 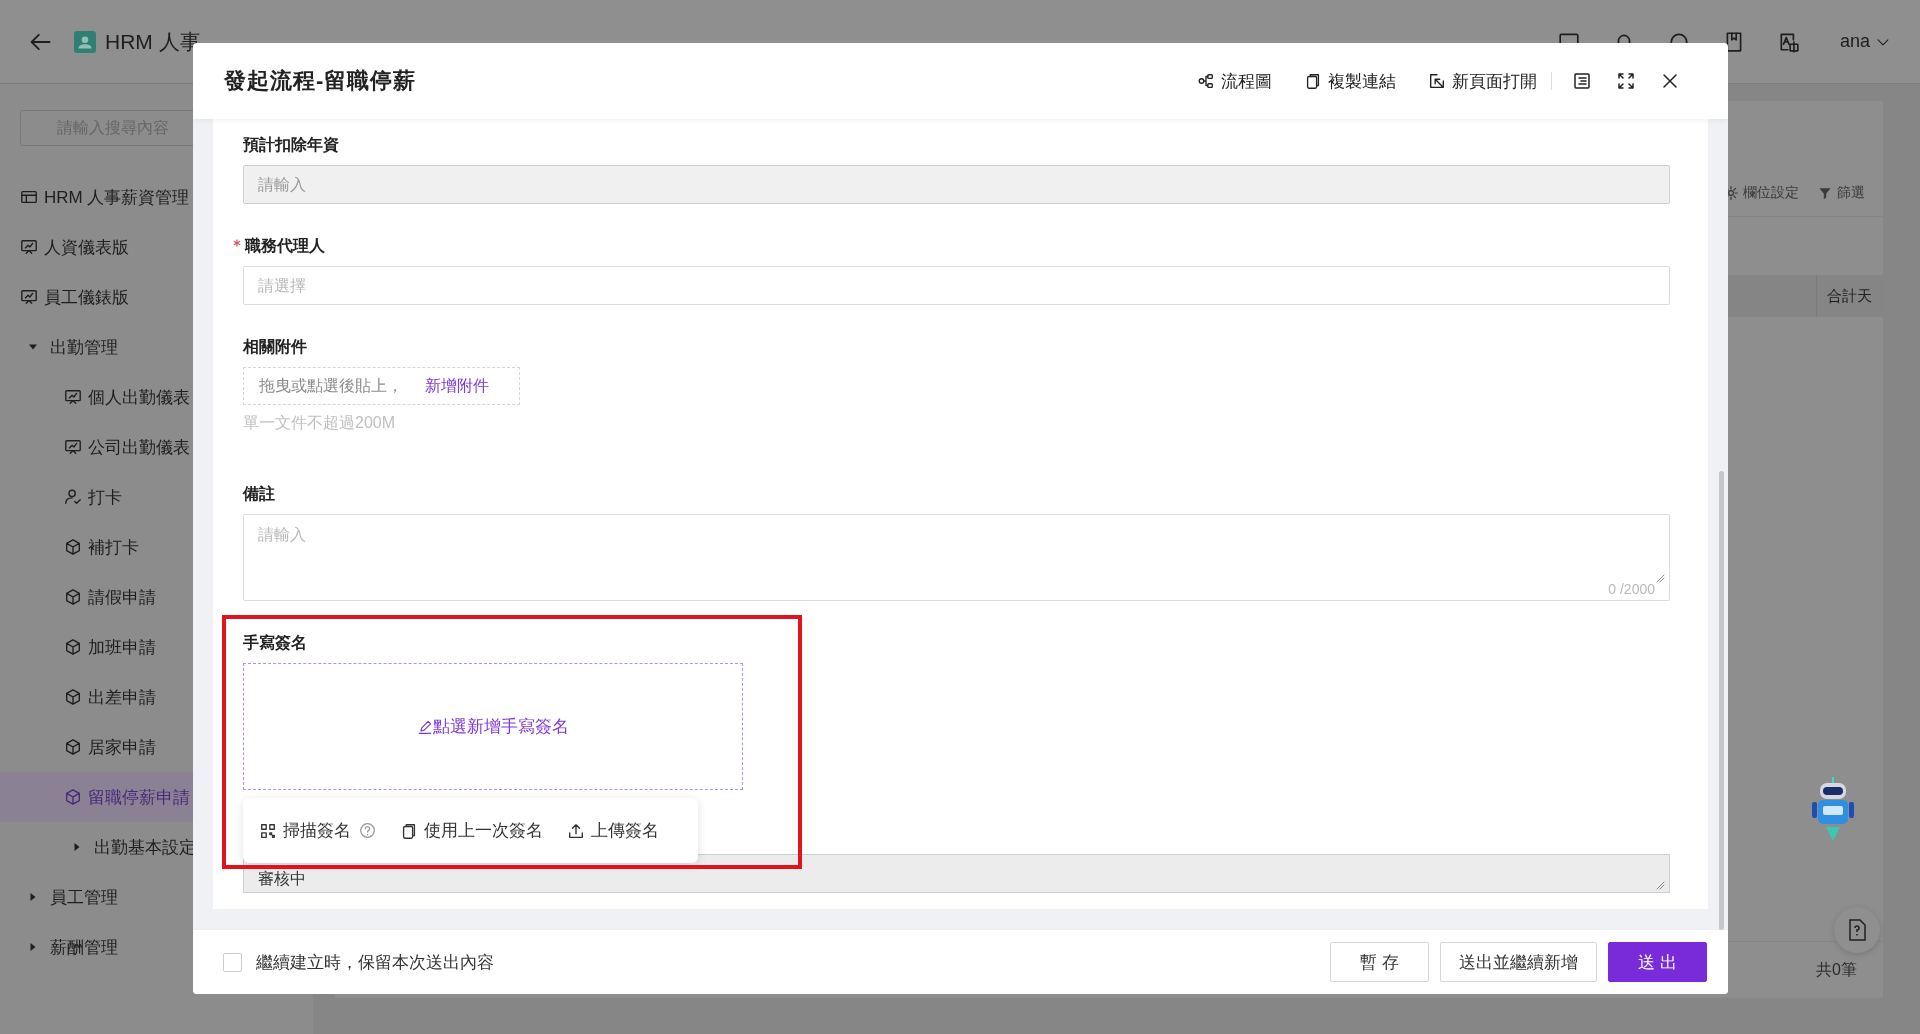 I want to click on close-icon, so click(x=1670, y=81).